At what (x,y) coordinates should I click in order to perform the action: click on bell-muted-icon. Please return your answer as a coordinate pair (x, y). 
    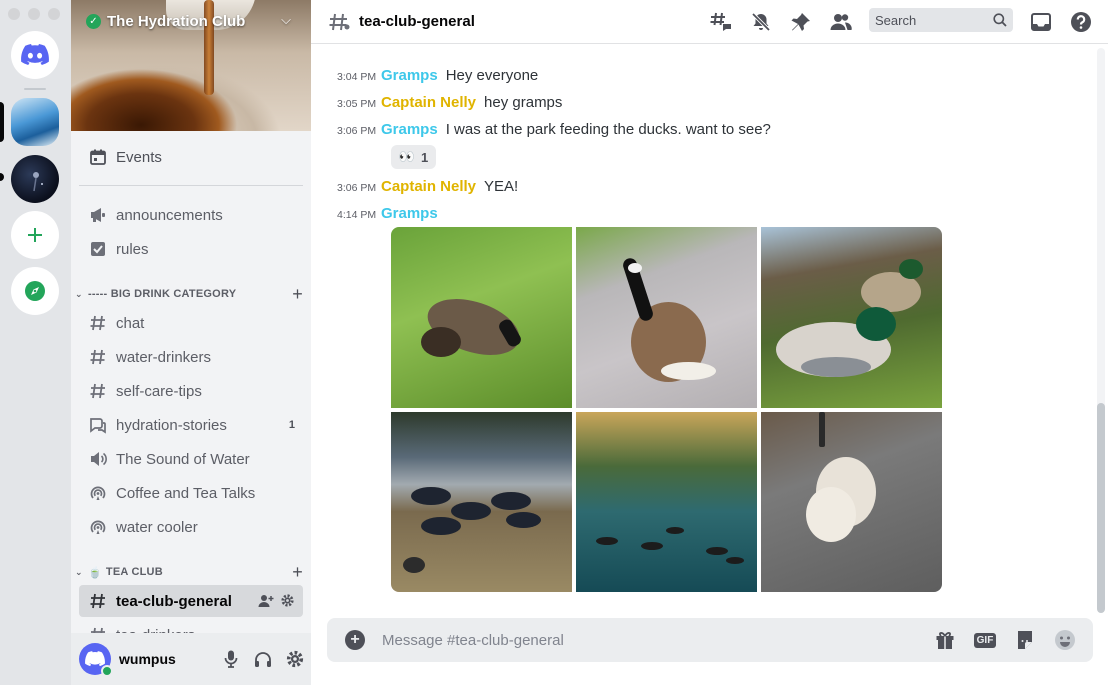
    Looking at the image, I should click on (761, 22).